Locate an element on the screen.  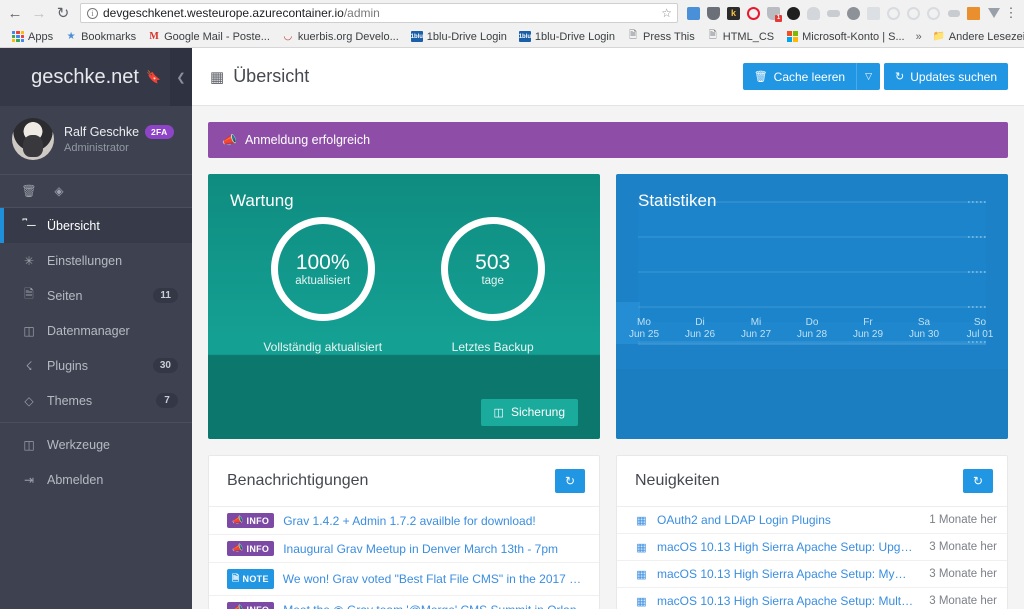
folder-icon: 📁 is located at coordinates (938, 36).